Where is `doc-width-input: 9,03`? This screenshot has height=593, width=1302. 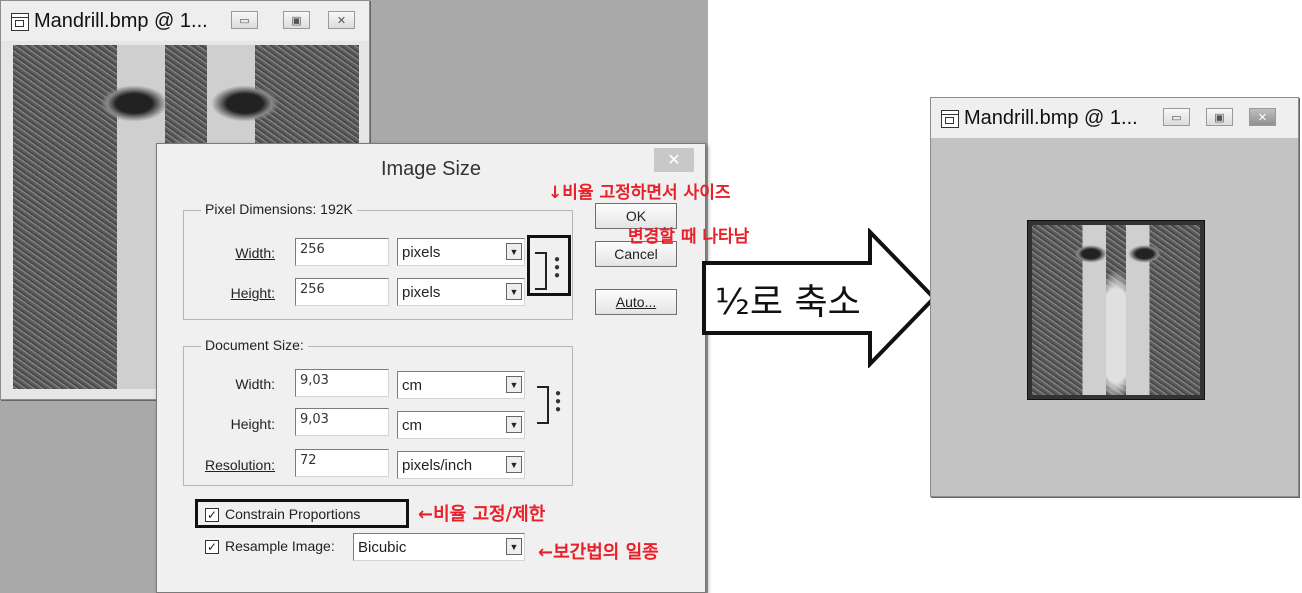
doc-width-input: 9,03 is located at coordinates (342, 383).